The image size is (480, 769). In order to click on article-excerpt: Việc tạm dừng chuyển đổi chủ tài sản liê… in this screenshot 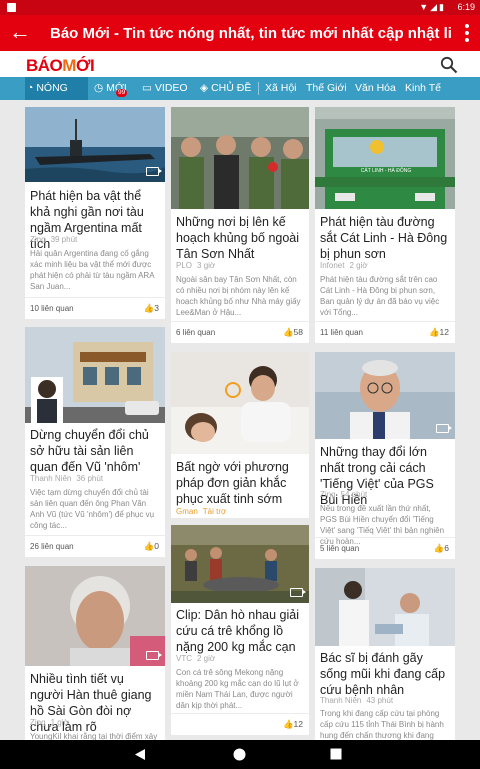, I will do `click(92, 509)`.